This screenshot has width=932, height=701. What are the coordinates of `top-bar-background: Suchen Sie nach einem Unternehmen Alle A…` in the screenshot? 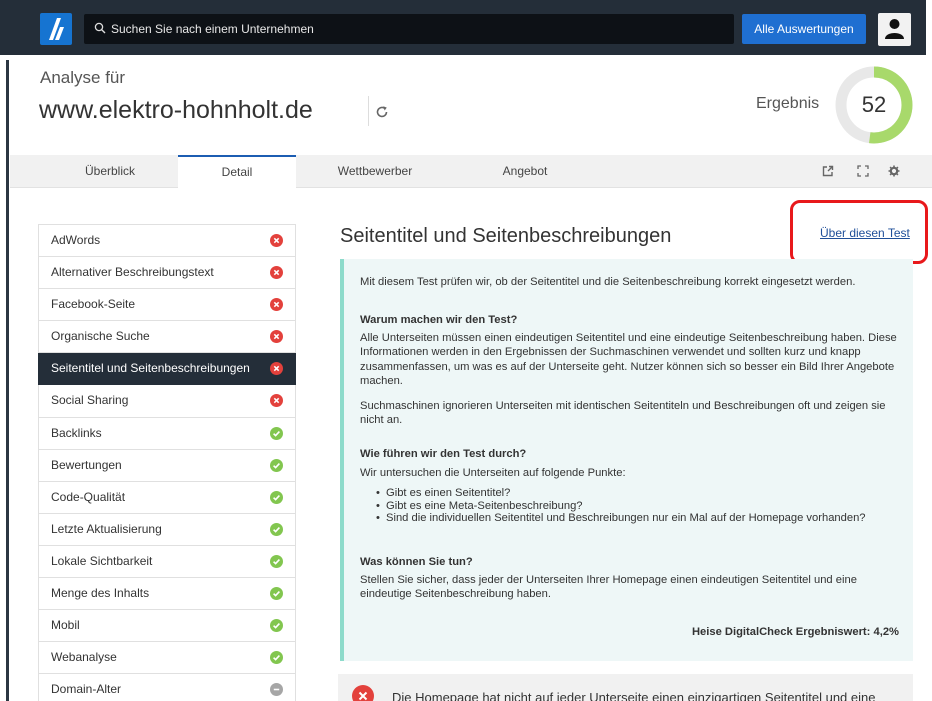 It's located at (463, 27).